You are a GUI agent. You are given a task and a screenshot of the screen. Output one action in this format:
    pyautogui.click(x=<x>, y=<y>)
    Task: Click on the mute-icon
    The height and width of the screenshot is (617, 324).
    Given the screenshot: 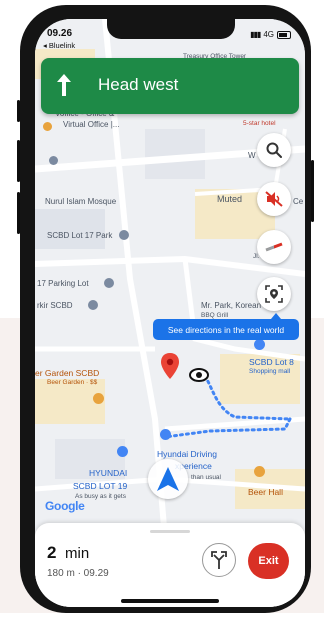 What is the action you would take?
    pyautogui.click(x=274, y=199)
    